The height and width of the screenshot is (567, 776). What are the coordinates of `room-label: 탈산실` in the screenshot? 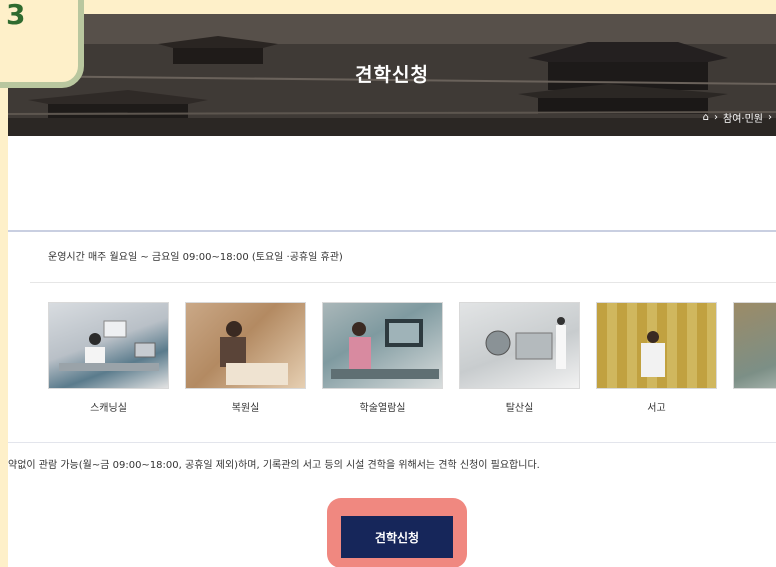 It's located at (519, 408).